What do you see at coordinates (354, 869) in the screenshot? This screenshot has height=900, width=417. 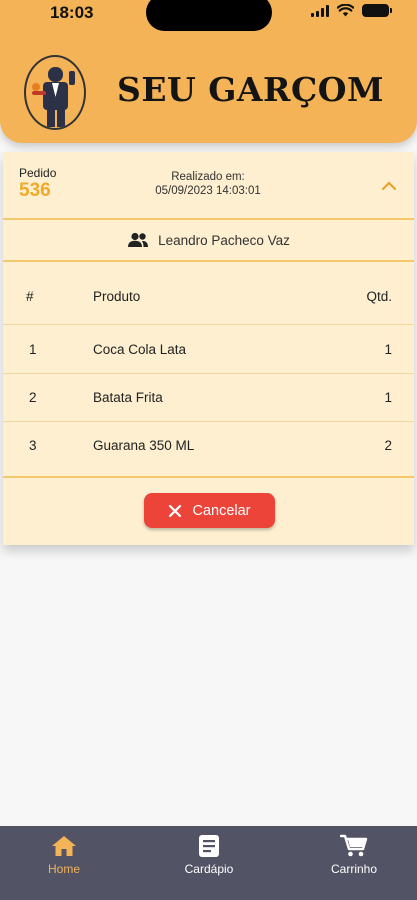 I see `nav-label-carrinho: Carrinho` at bounding box center [354, 869].